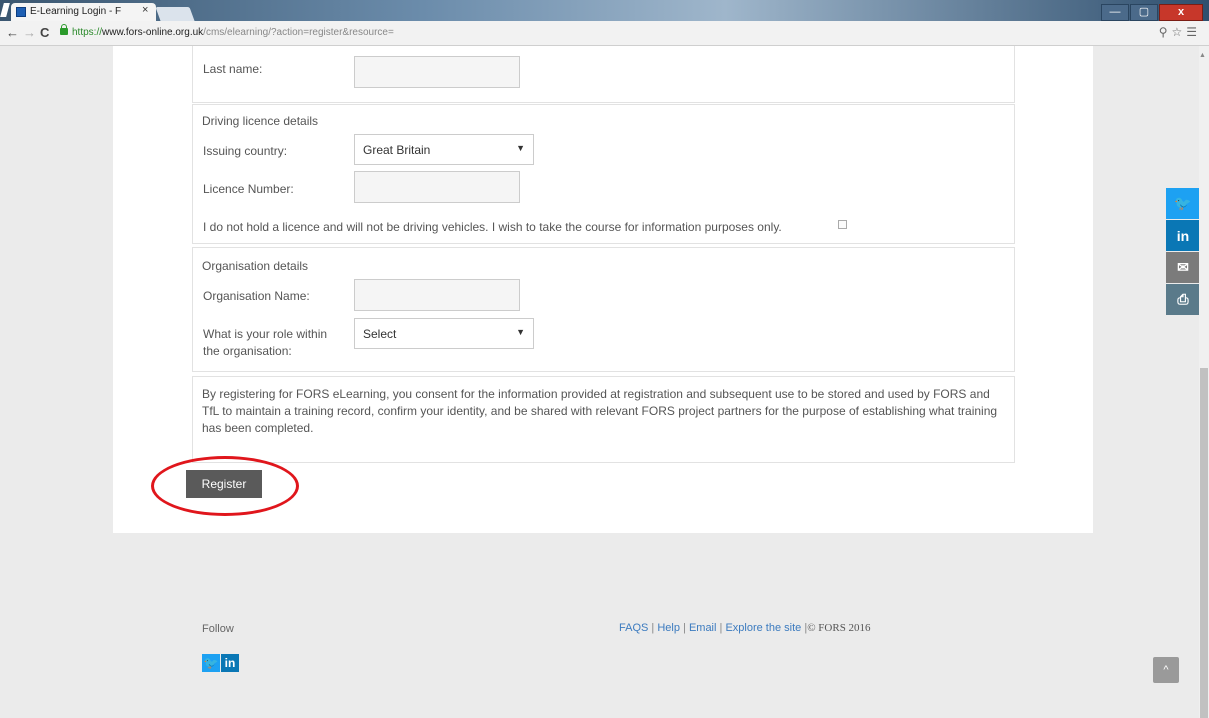  What do you see at coordinates (230, 663) in the screenshot?
I see `linkedin-icon: in` at bounding box center [230, 663].